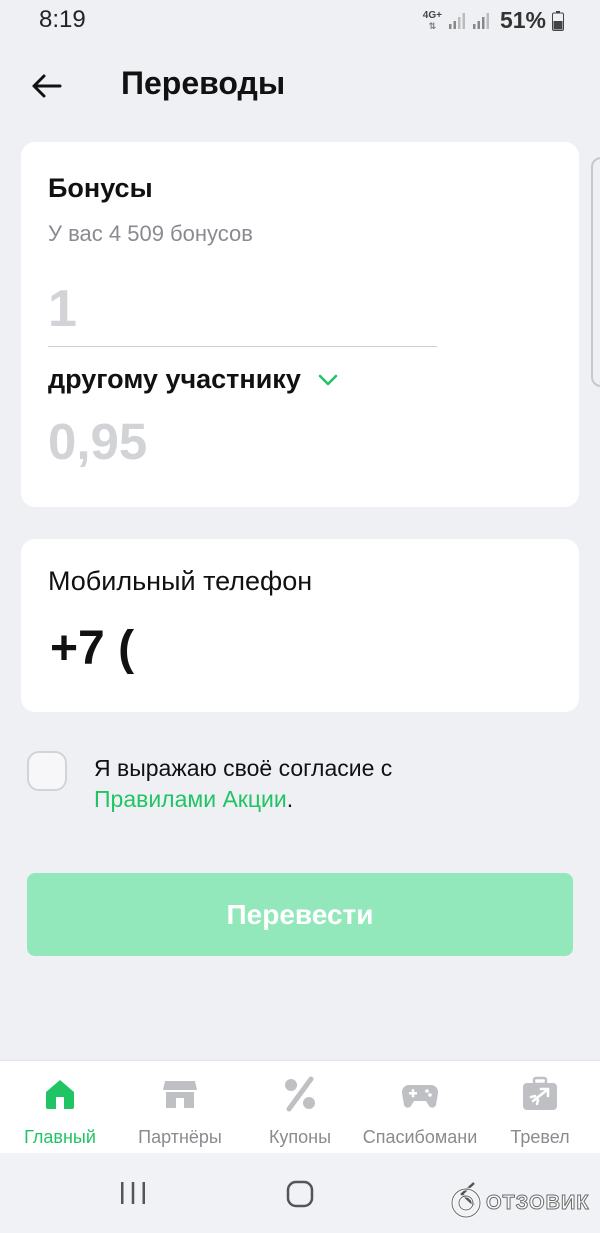 The image size is (600, 1233). What do you see at coordinates (133, 1193) in the screenshot?
I see `recent-apps-icon` at bounding box center [133, 1193].